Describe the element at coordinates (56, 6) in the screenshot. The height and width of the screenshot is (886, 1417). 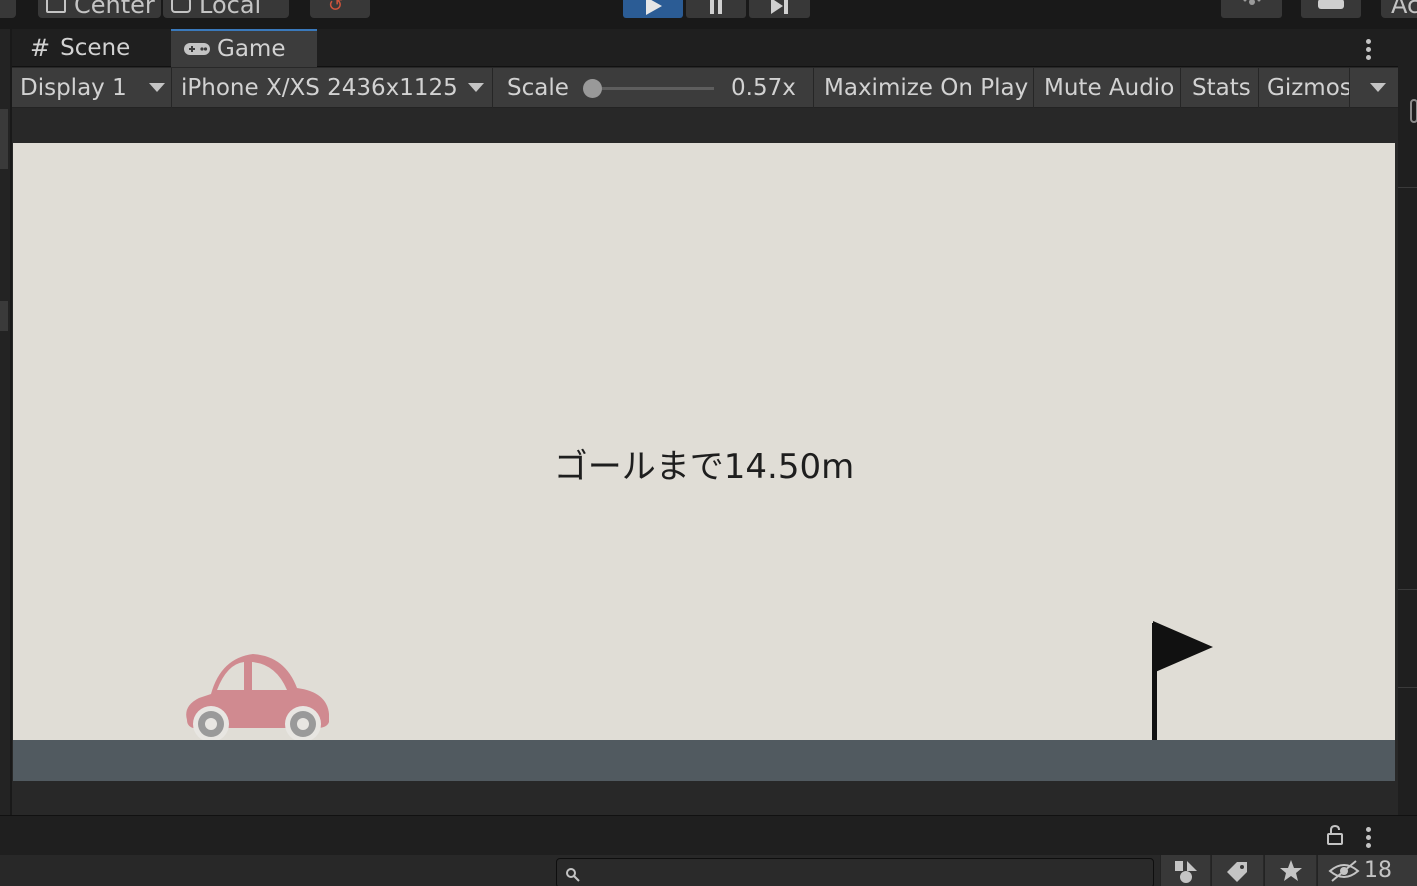
I see `pivot-icon` at that location.